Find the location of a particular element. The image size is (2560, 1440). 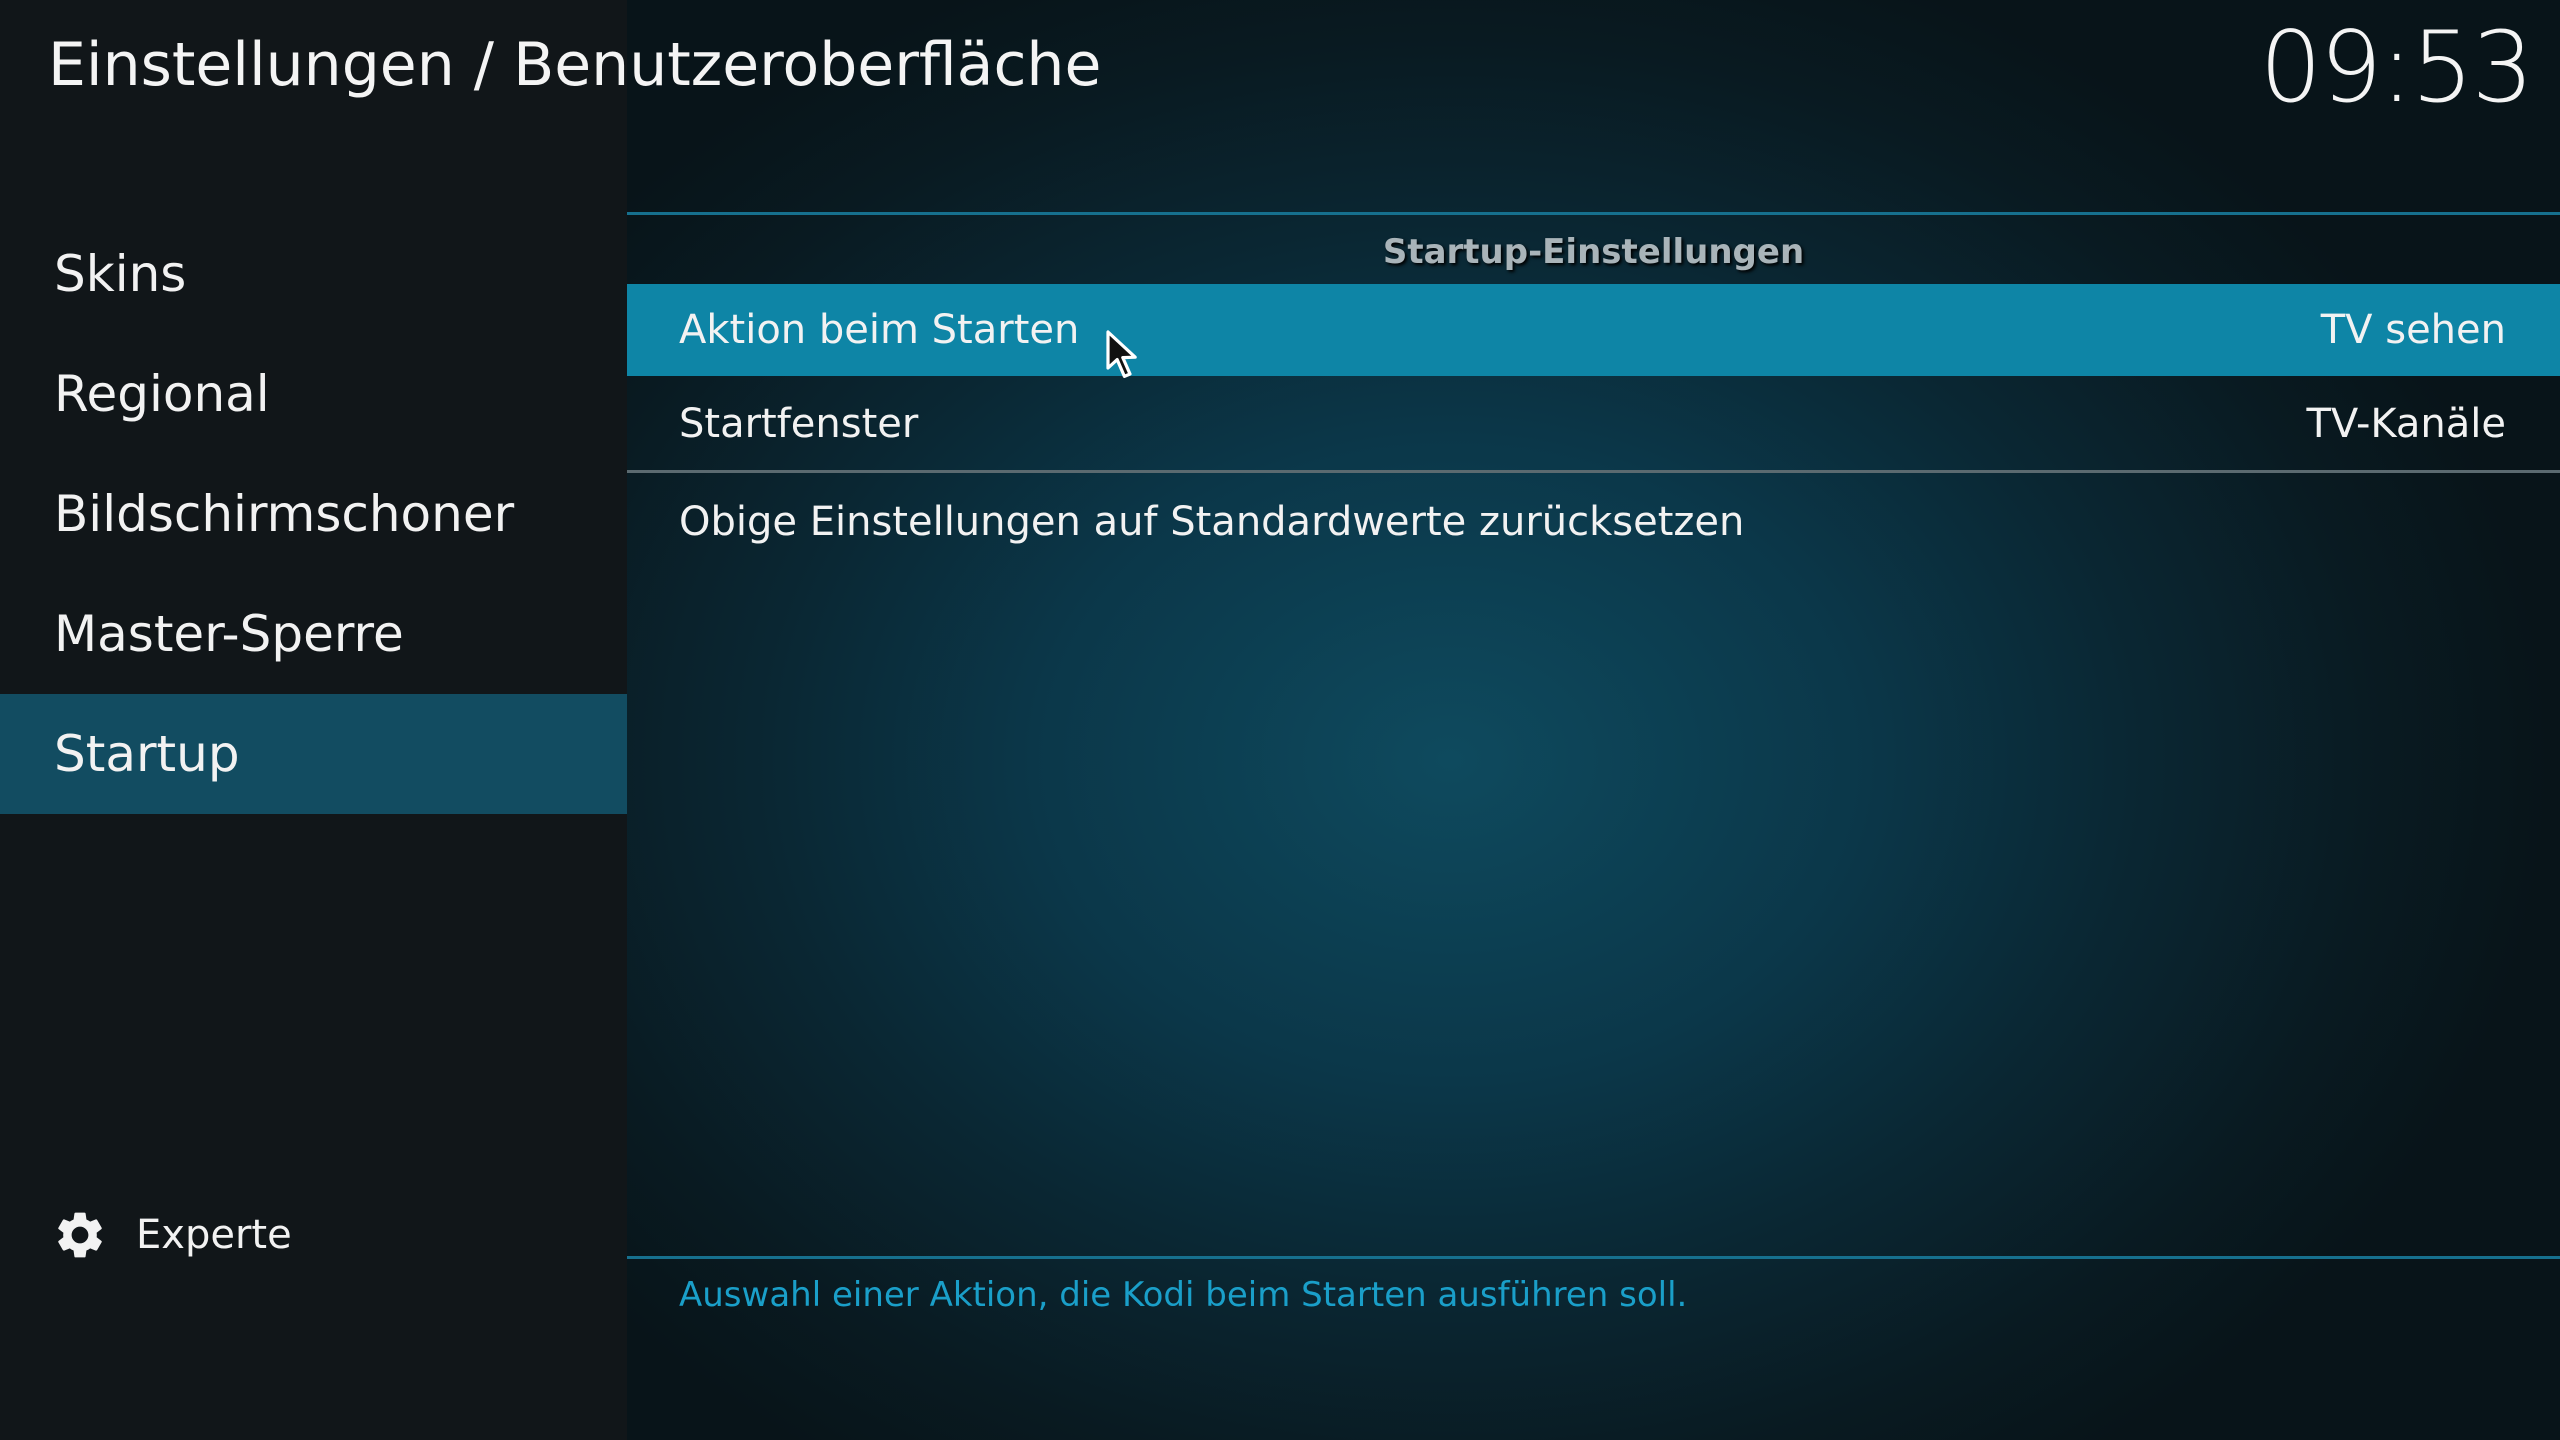

mouse-cursor-icon is located at coordinates (1121, 354).